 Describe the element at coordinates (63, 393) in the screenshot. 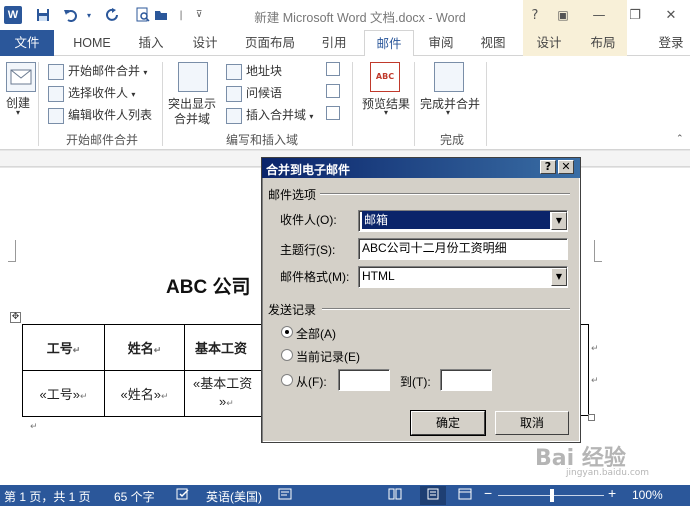

I see `merge-field-cell: «工号»↵` at that location.